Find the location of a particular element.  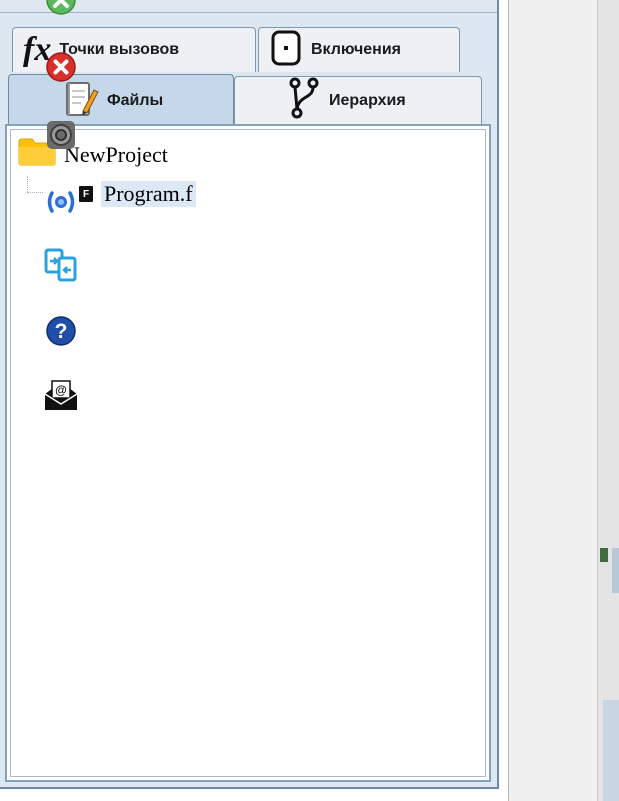

tree-item-label: Program.f is located at coordinates (148, 194).